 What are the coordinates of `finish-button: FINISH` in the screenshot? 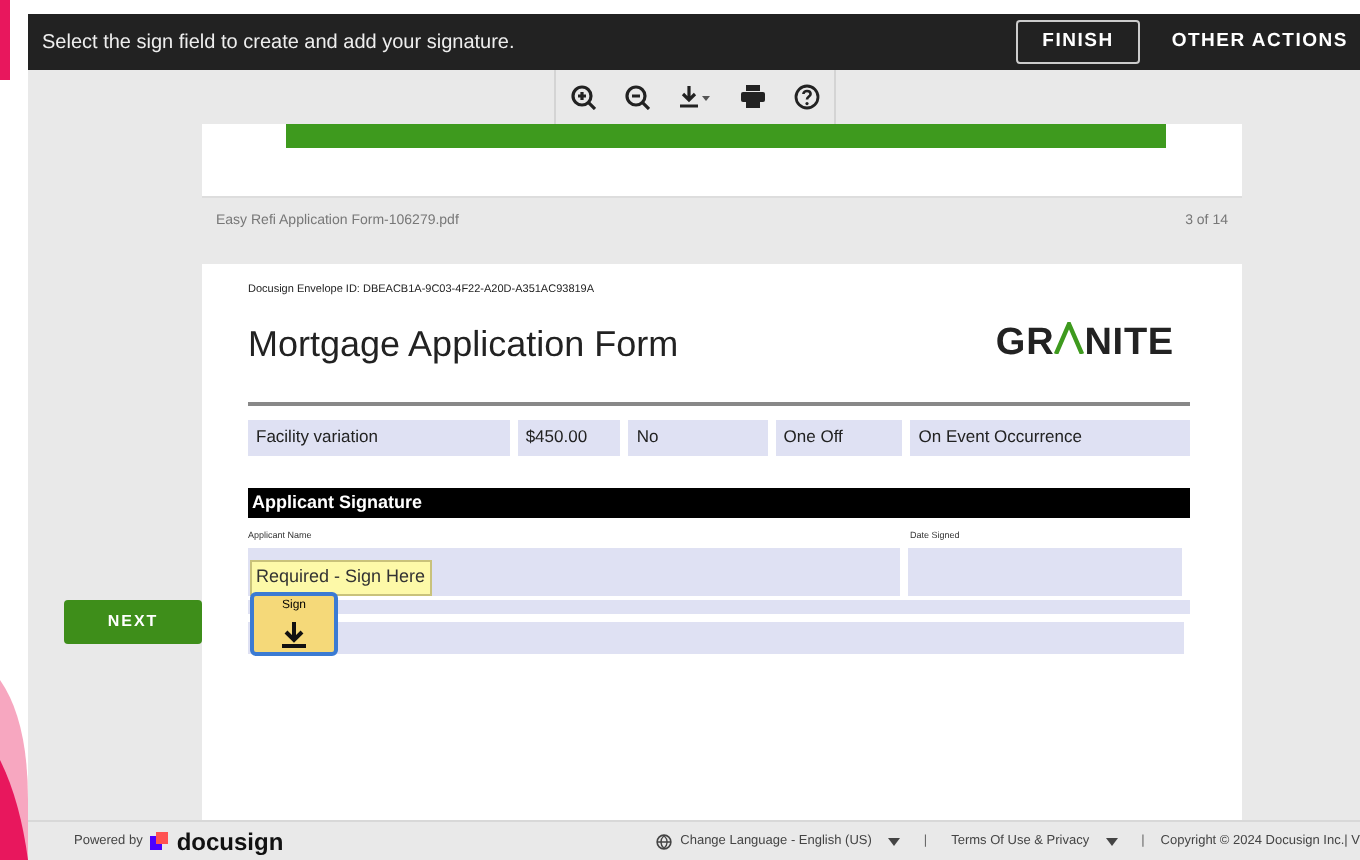 It's located at (1078, 42).